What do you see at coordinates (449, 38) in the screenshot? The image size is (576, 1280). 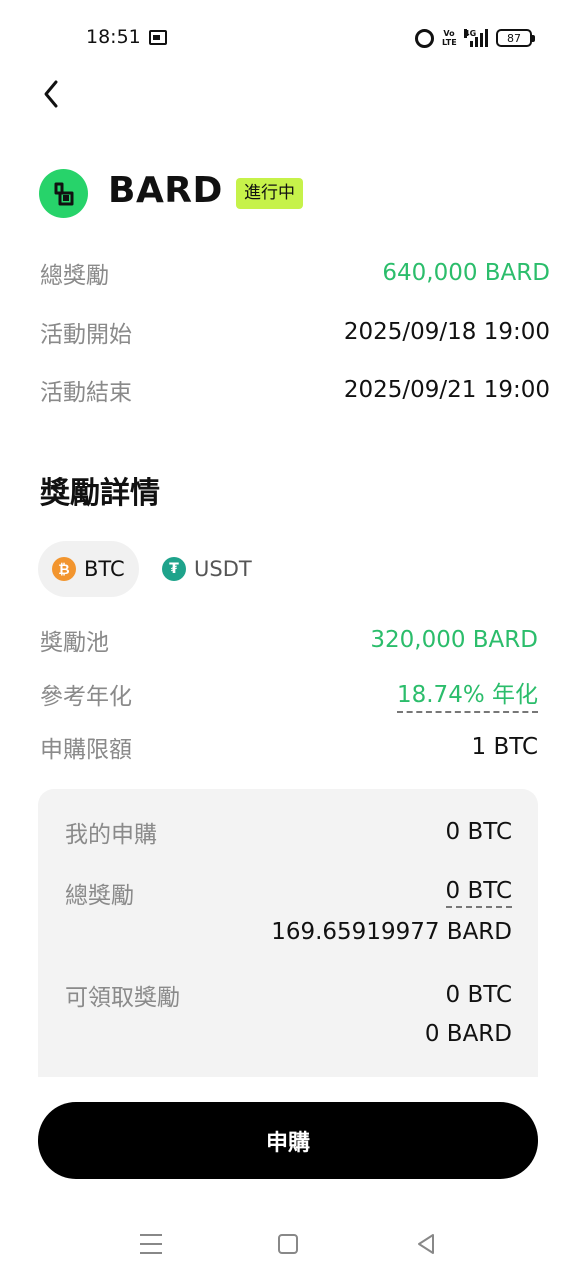 I see `volte-icon: Vo LTE` at bounding box center [449, 38].